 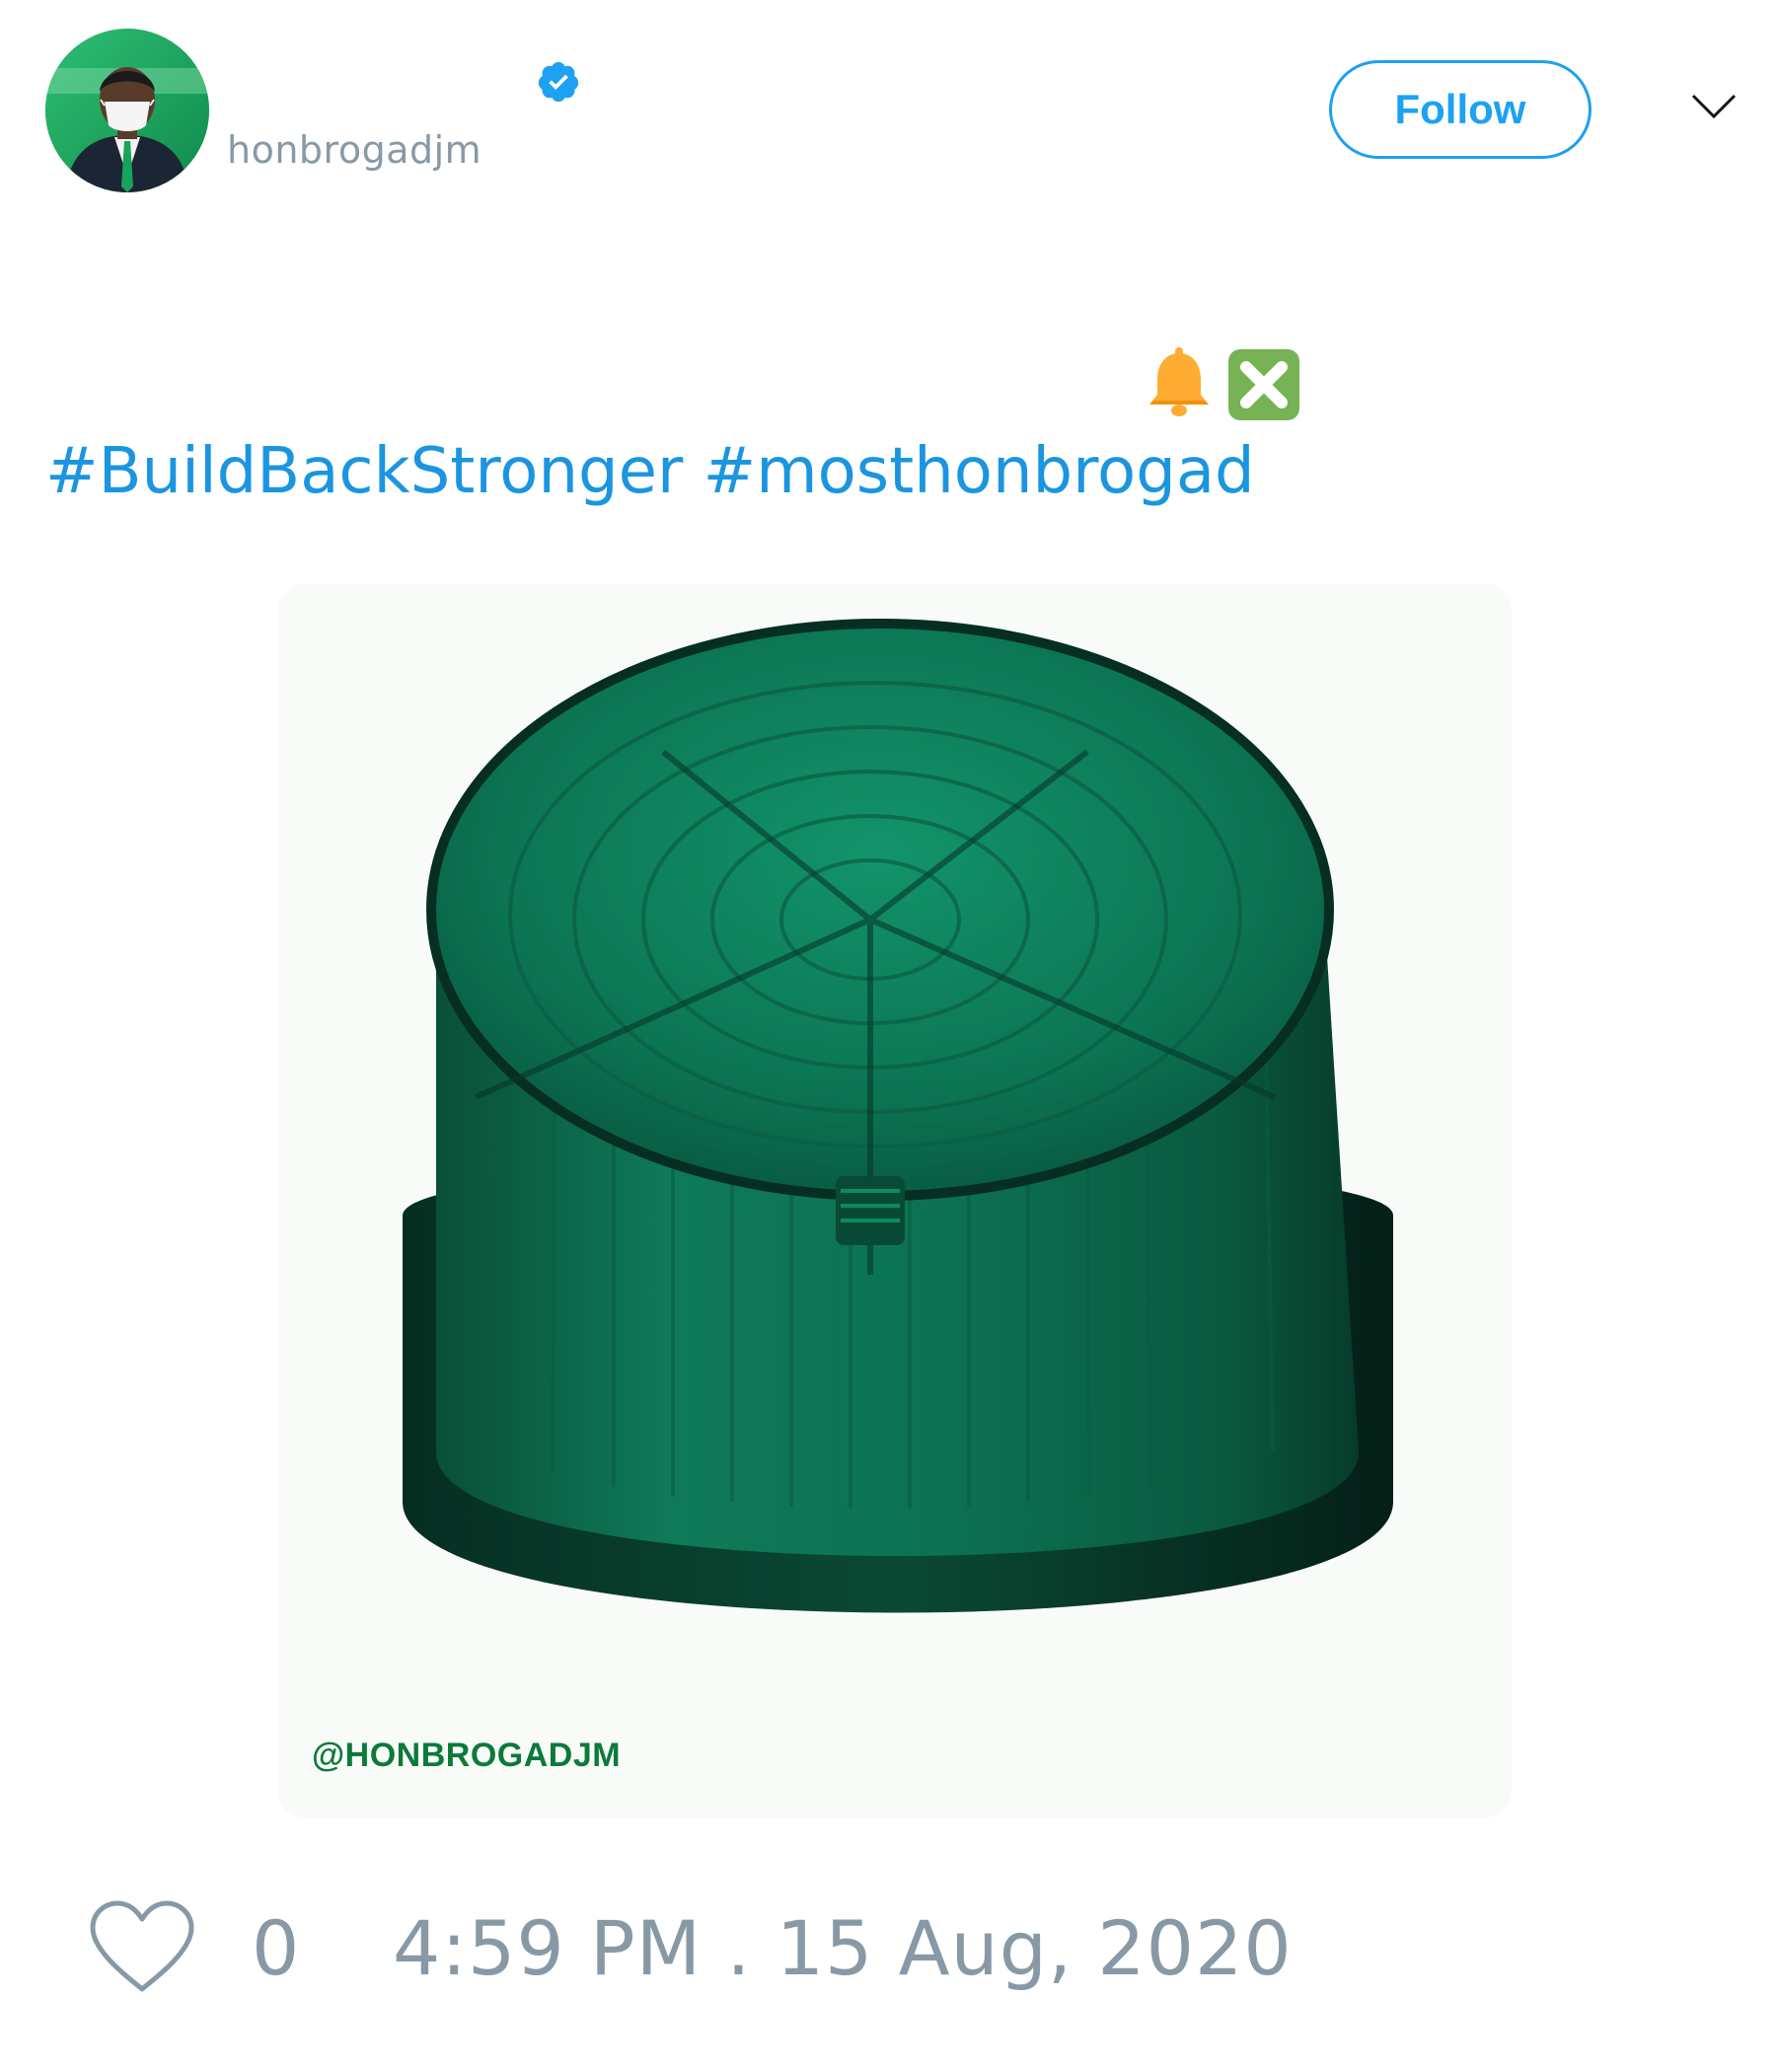 I want to click on tweet-text: #BuildBackStronger #mosthonbrogad, so click(x=650, y=472).